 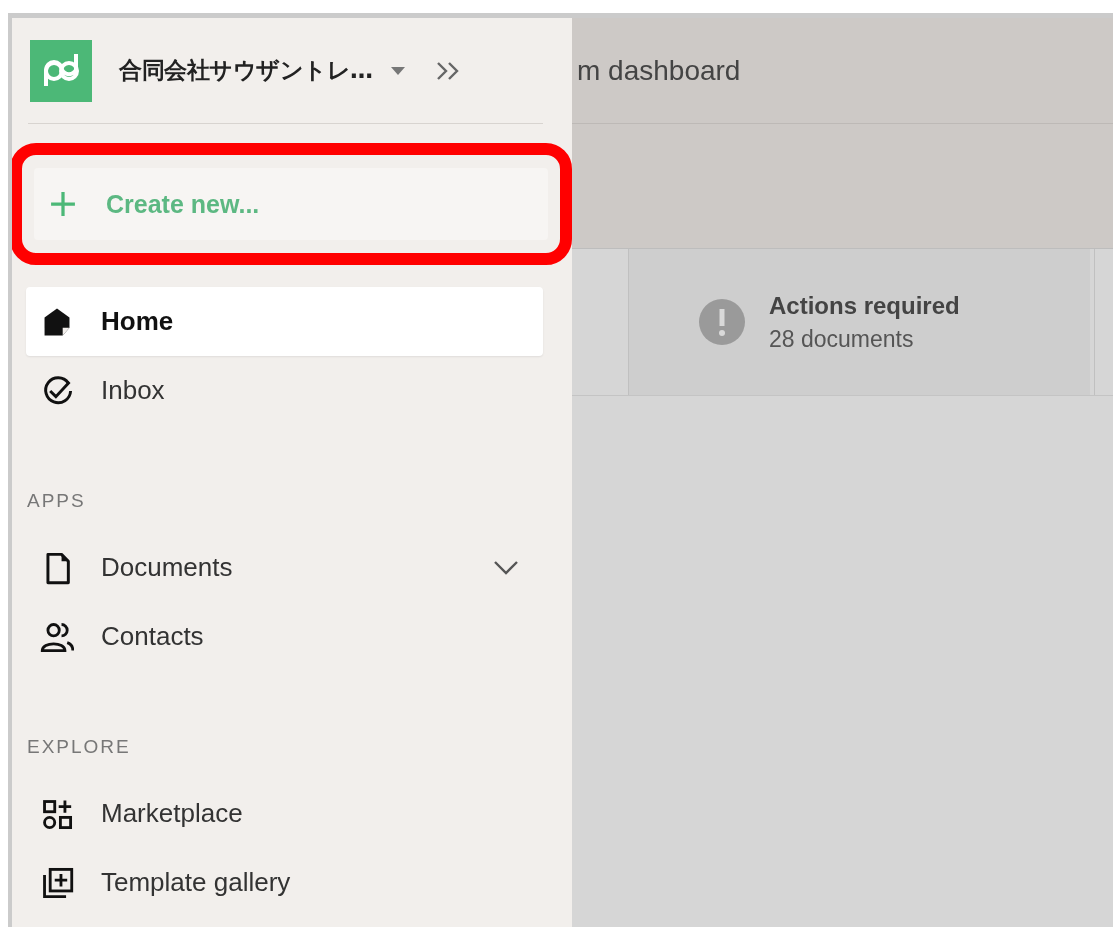 I want to click on plus-icon, so click(x=63, y=204).